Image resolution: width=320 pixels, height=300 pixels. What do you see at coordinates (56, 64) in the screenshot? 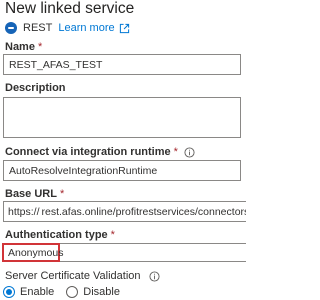
I see `name-input-value: REST_AFAS_TEST` at bounding box center [56, 64].